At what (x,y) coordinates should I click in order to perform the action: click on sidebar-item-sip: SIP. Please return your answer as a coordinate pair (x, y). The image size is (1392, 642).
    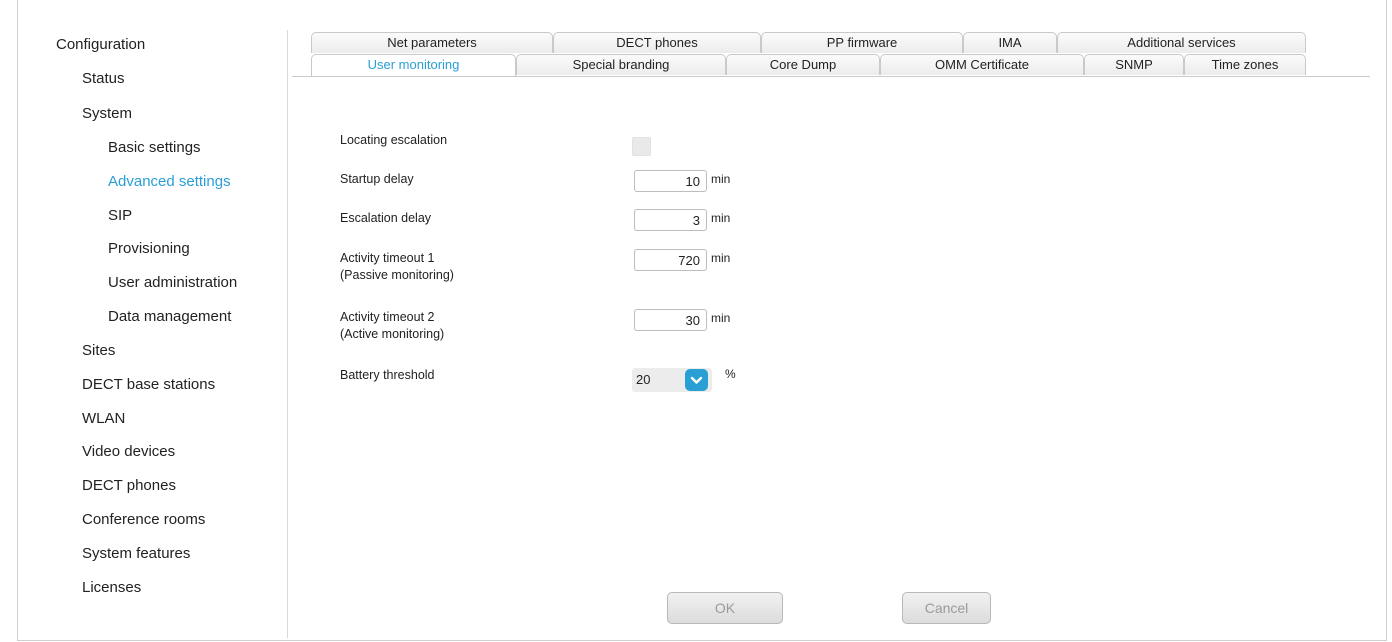
    Looking at the image, I should click on (120, 215).